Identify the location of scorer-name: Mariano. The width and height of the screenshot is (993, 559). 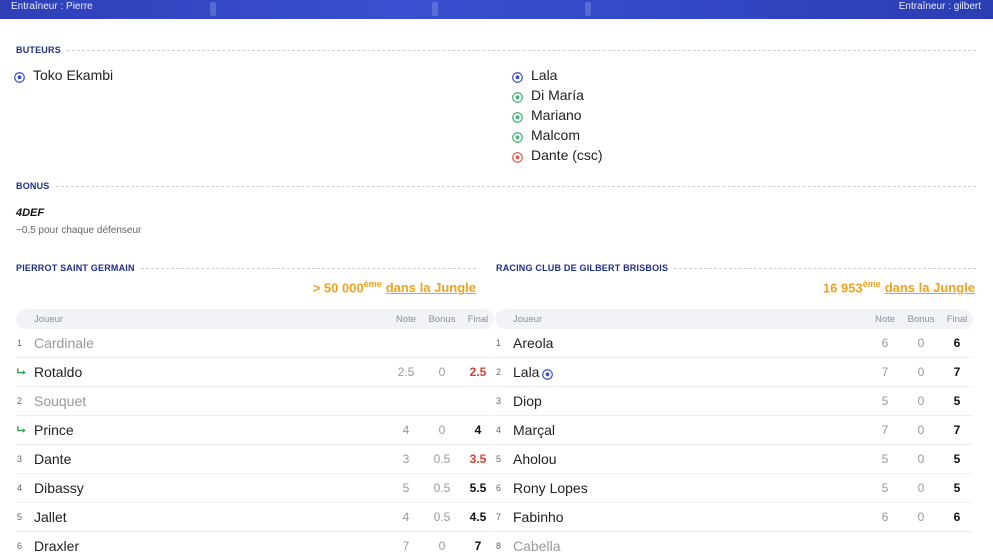
(556, 115).